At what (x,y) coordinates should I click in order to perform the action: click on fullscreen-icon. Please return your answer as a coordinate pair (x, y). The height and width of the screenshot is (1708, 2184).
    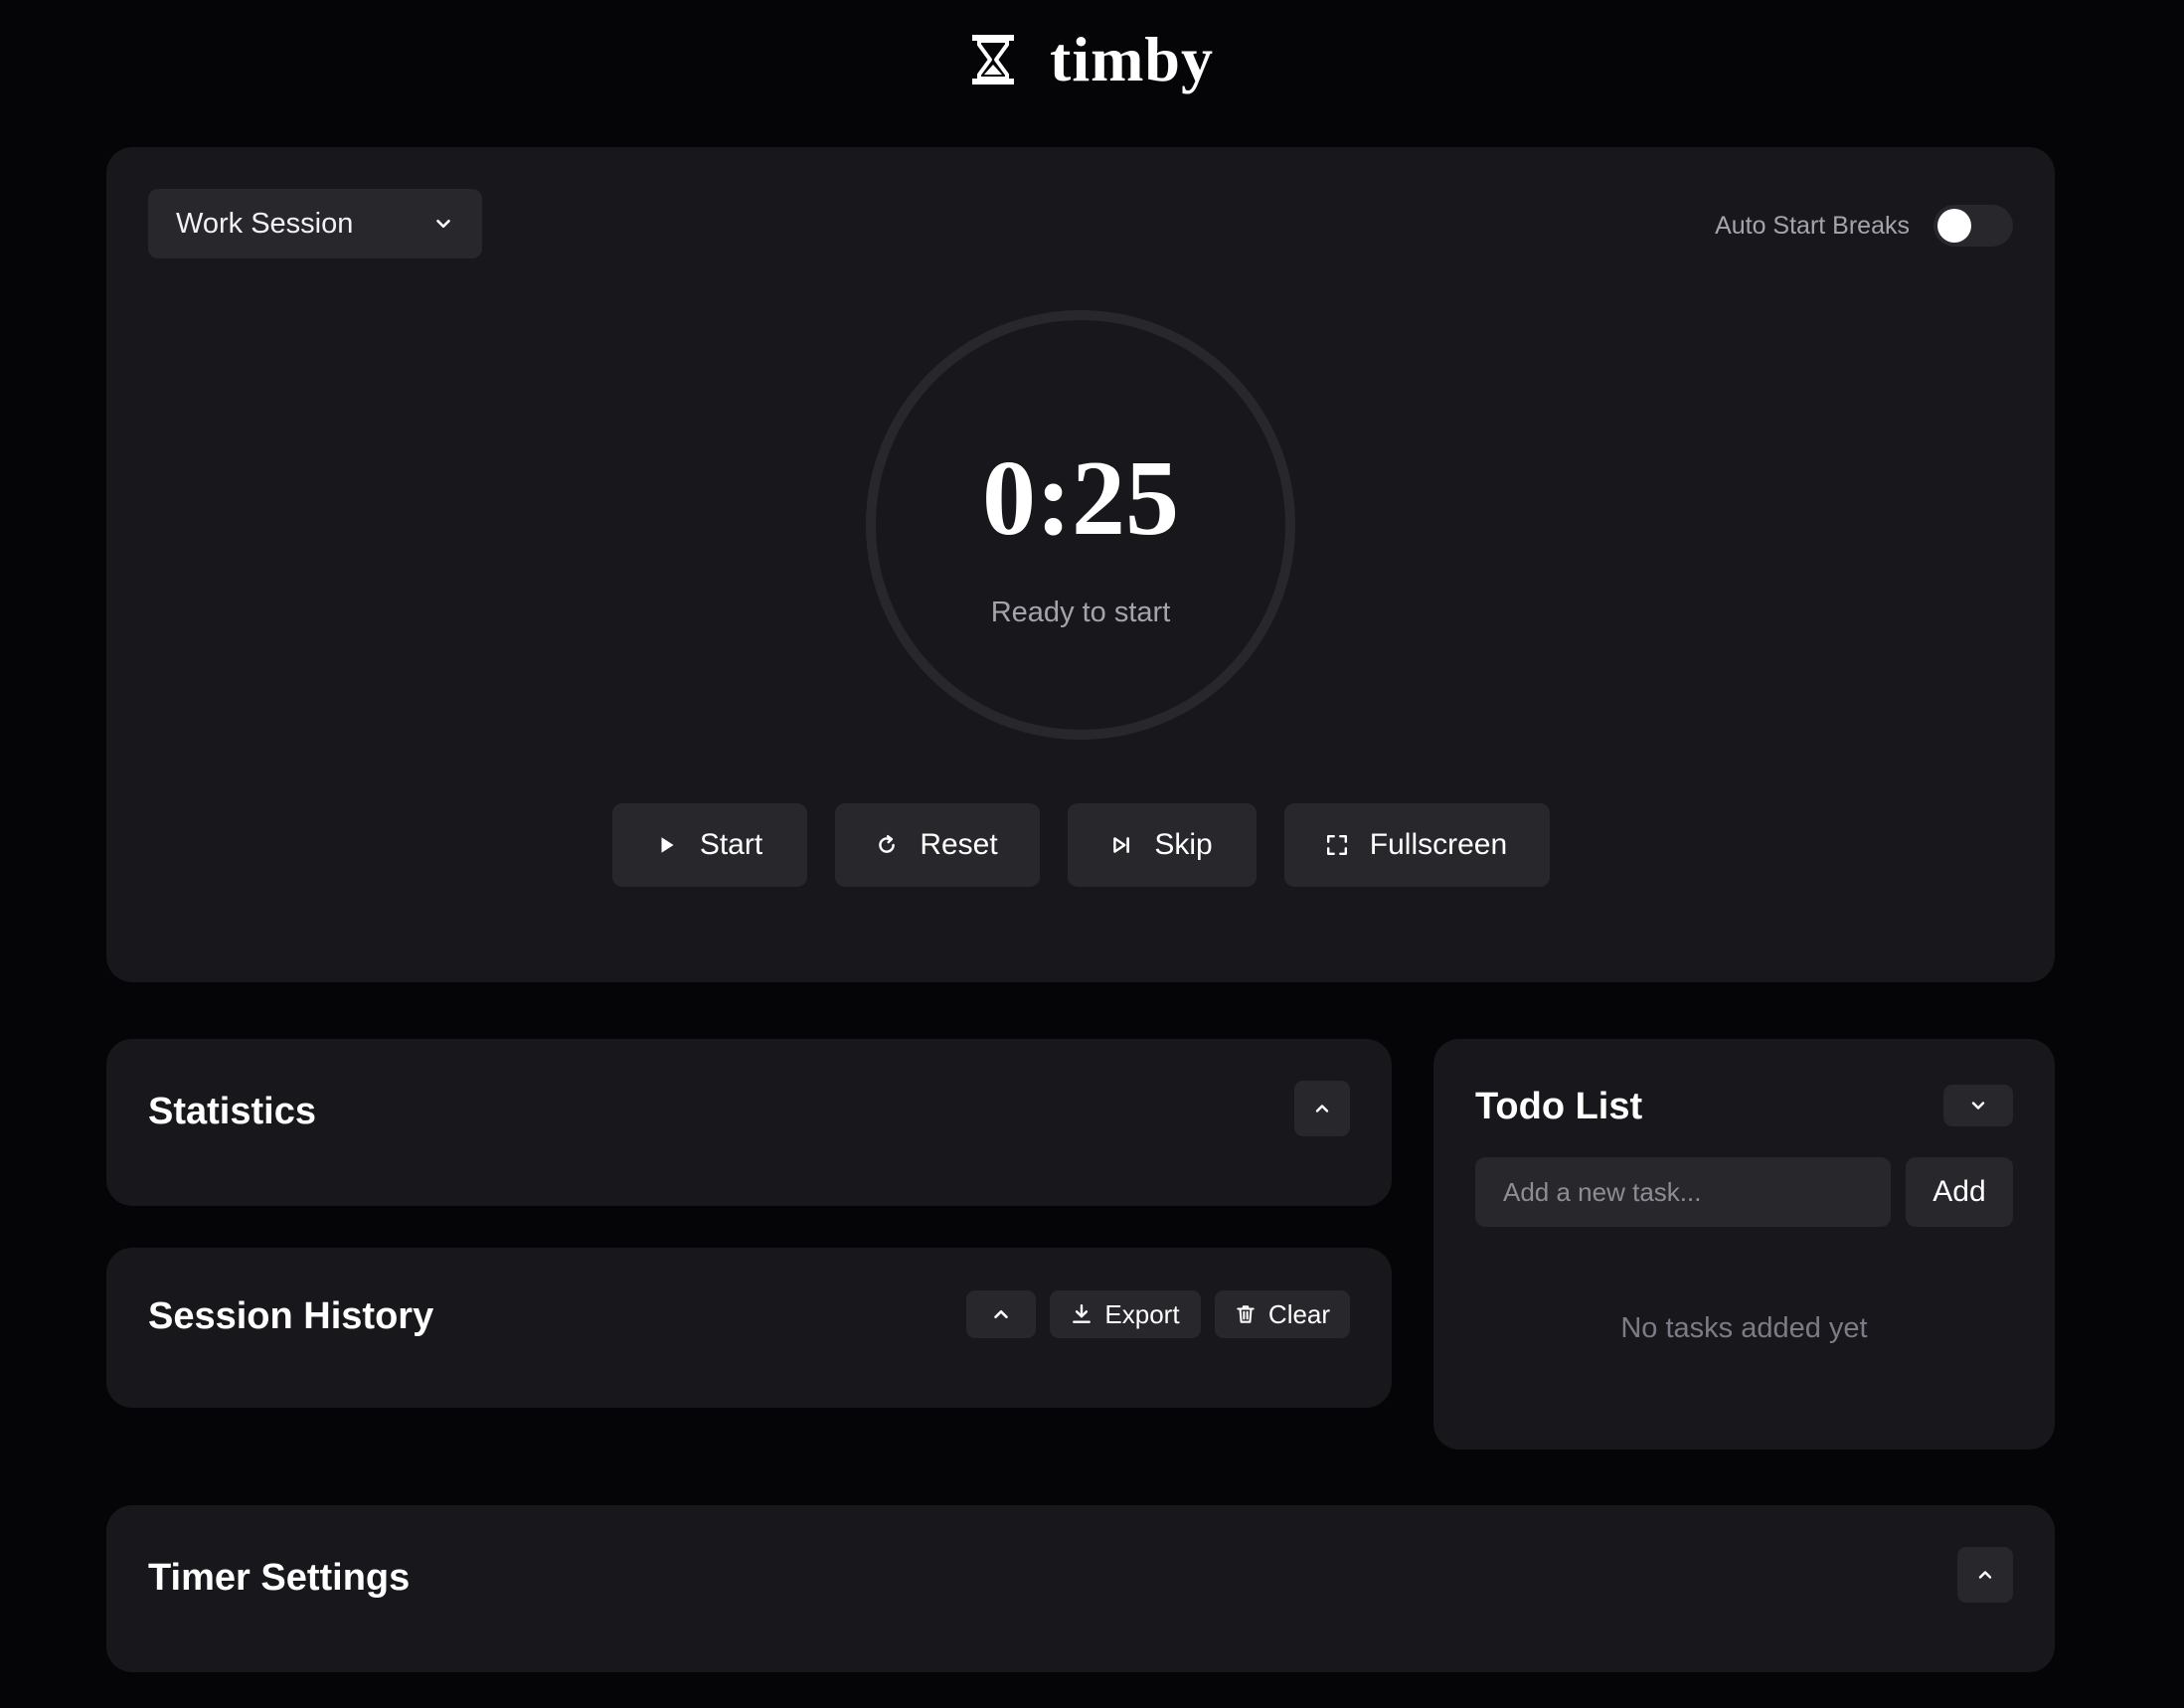
    Looking at the image, I should click on (1336, 845).